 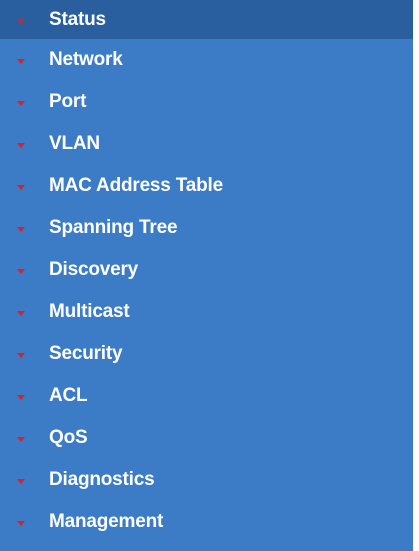 What do you see at coordinates (206, 144) in the screenshot?
I see `sidebar-item-vlan: VLAN` at bounding box center [206, 144].